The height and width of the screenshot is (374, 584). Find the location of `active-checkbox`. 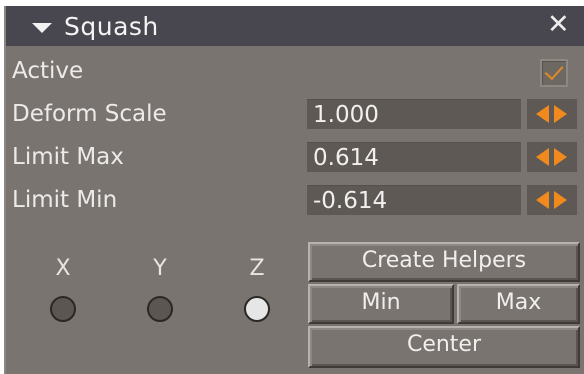

active-checkbox is located at coordinates (554, 73).